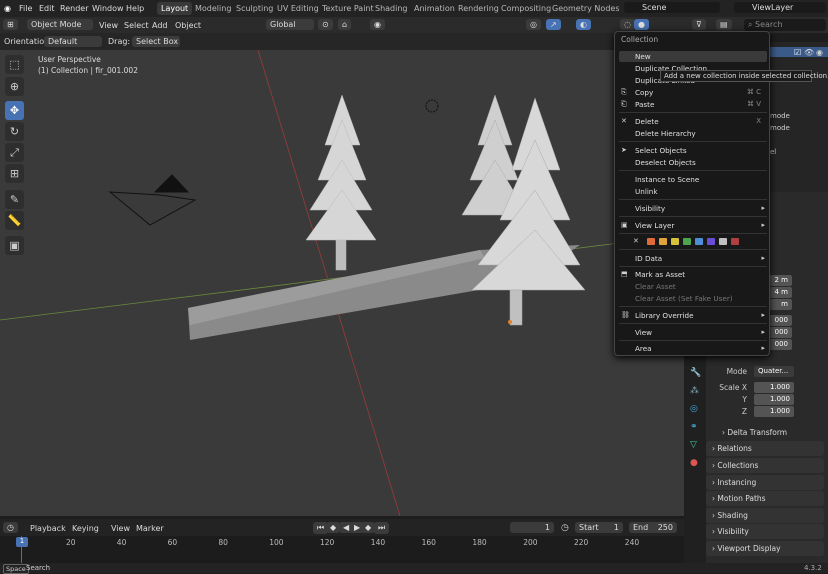 Image resolution: width=828 pixels, height=574 pixels. Describe the element at coordinates (765, 448) in the screenshot. I see `section-relations: › Relations` at that location.